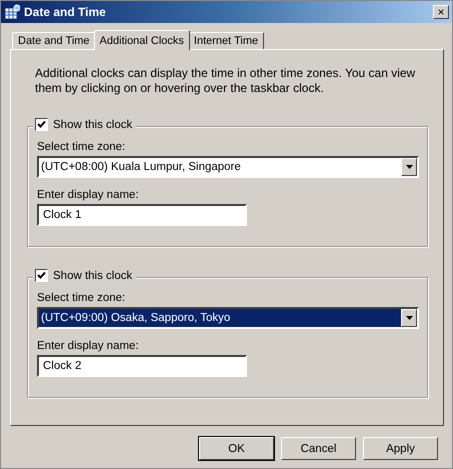 The image size is (453, 469). Describe the element at coordinates (54, 40) in the screenshot. I see `tab: Date and Time` at that location.